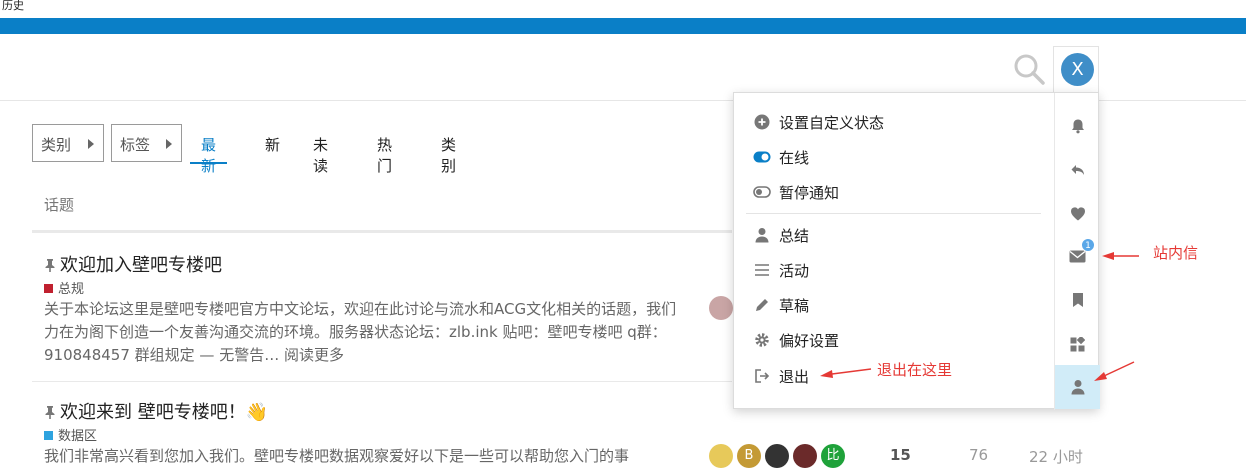 Image resolution: width=1246 pixels, height=470 pixels. I want to click on arrow-to-messages, so click(1120, 256).